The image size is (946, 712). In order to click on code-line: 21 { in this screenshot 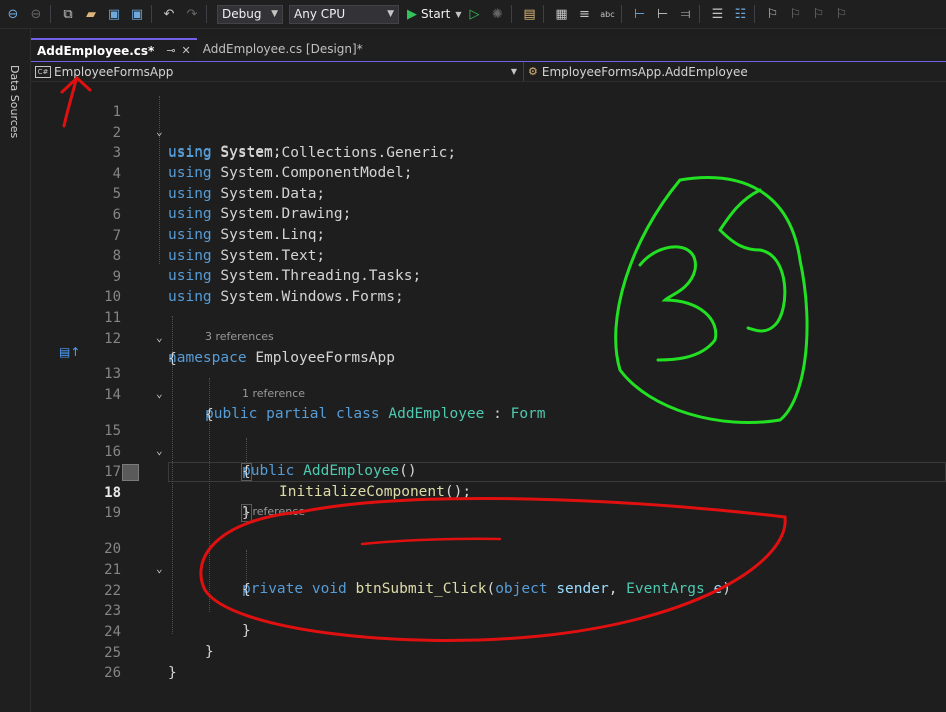, I will do `click(488, 569)`.